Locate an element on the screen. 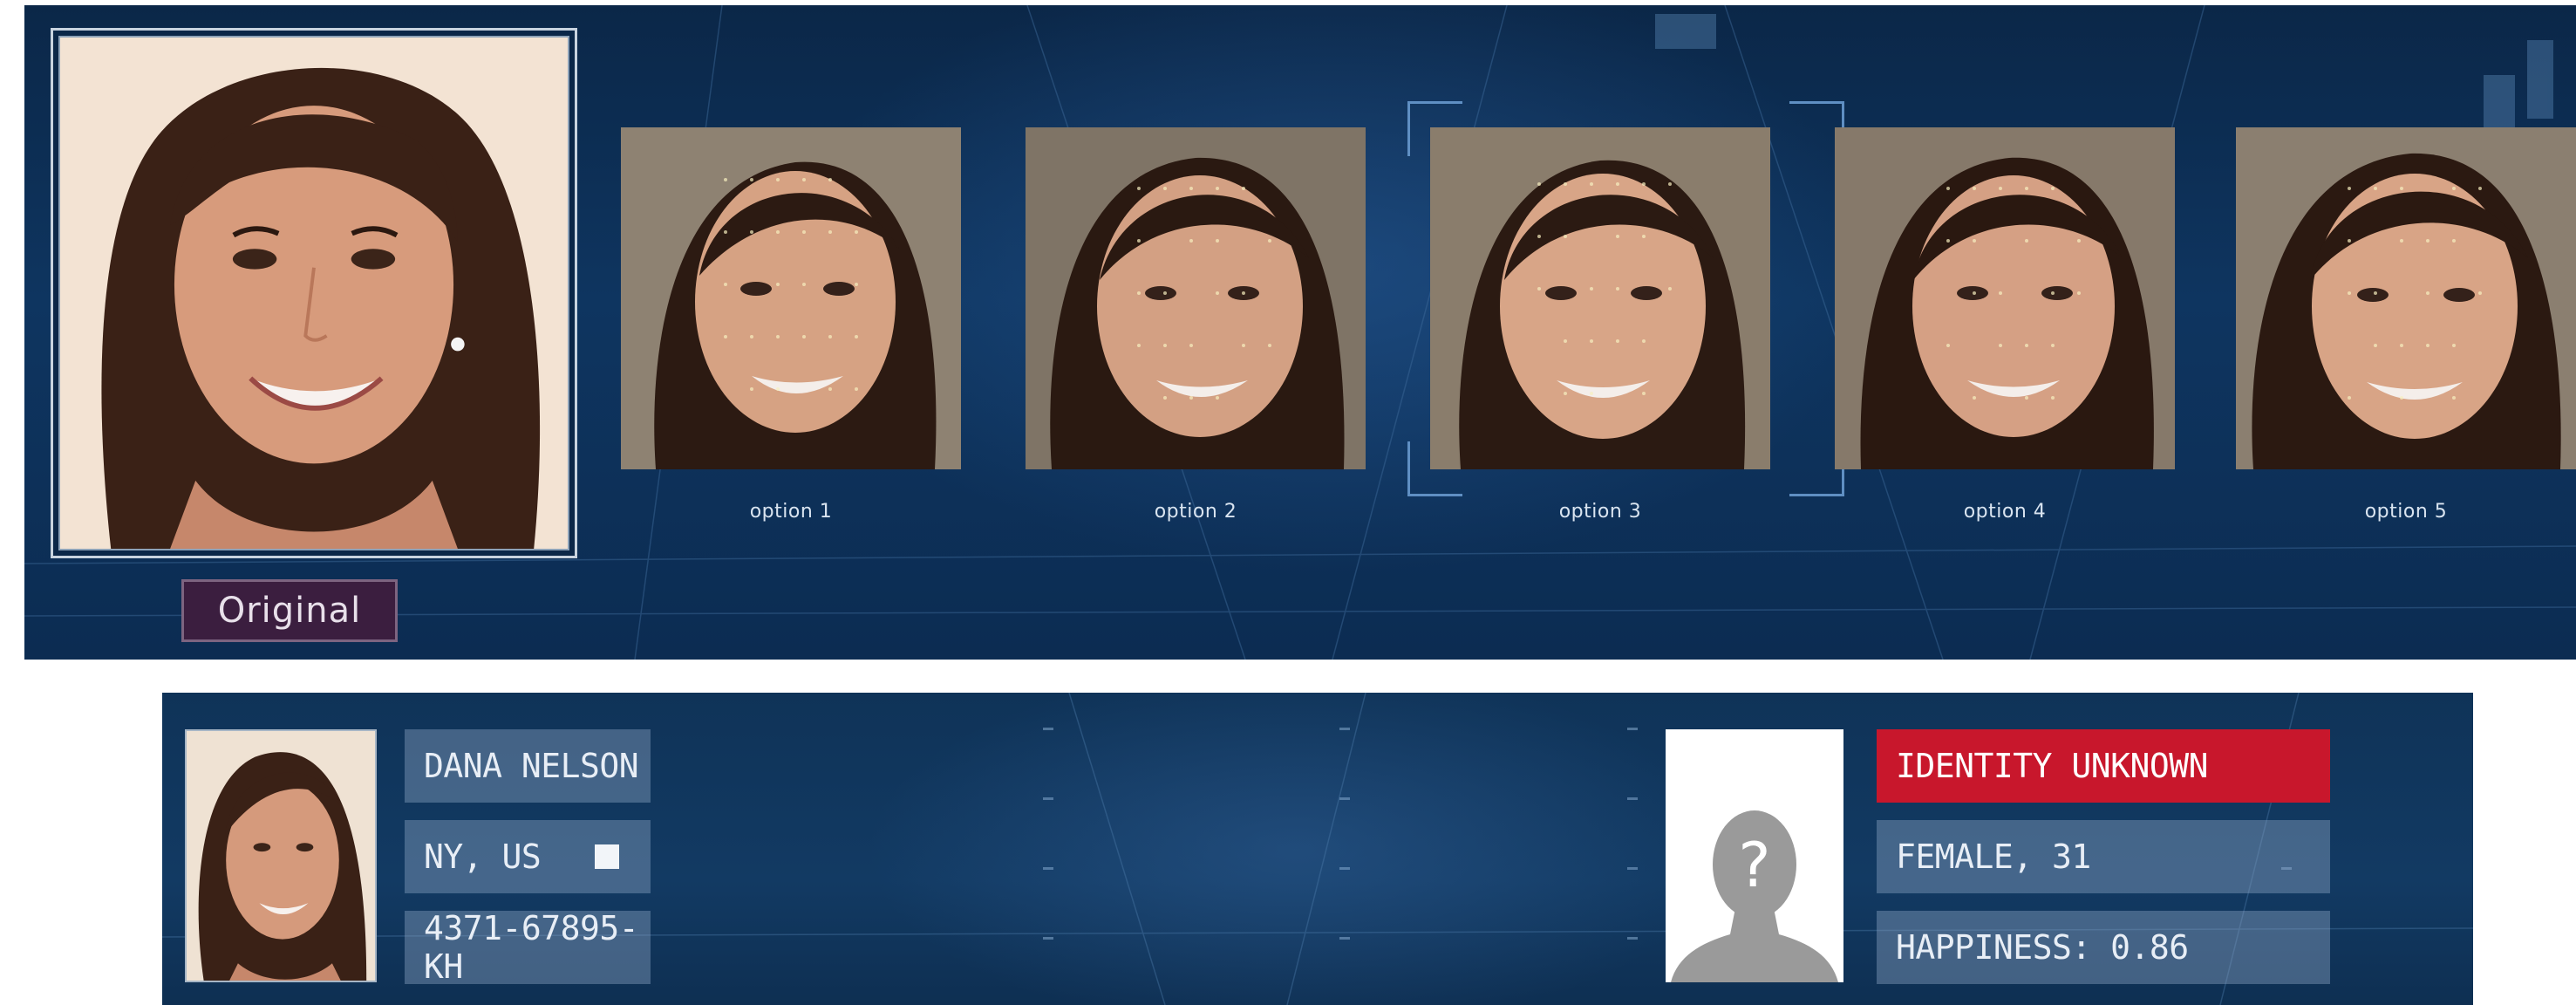 This screenshot has height=1005, width=2576. profile-face-photo is located at coordinates (281, 856).